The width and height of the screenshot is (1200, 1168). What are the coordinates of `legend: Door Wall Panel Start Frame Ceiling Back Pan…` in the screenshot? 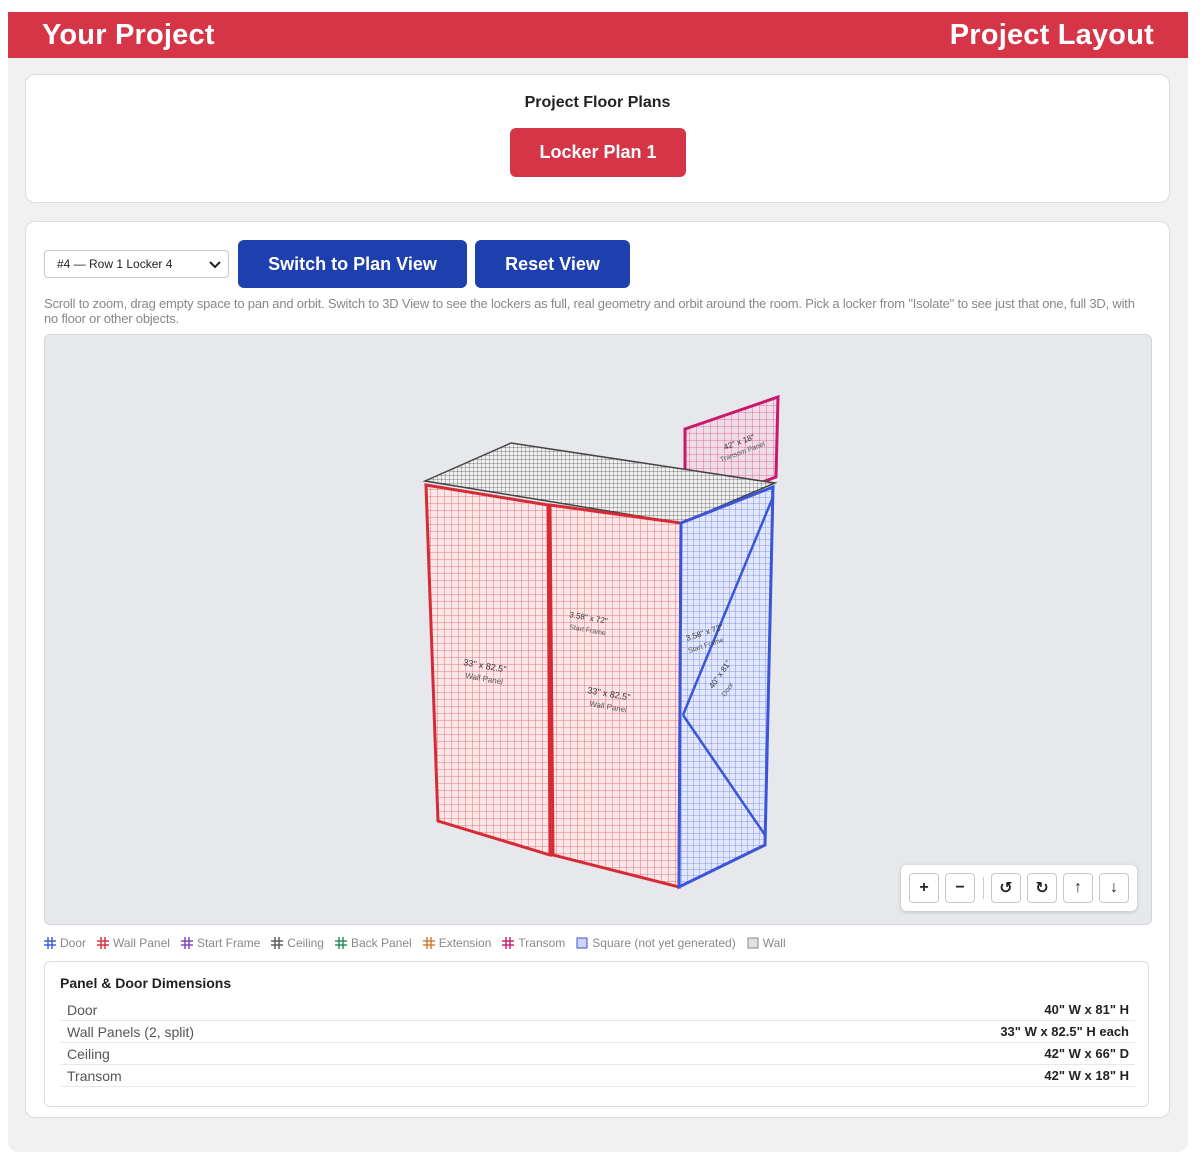 It's located at (594, 943).